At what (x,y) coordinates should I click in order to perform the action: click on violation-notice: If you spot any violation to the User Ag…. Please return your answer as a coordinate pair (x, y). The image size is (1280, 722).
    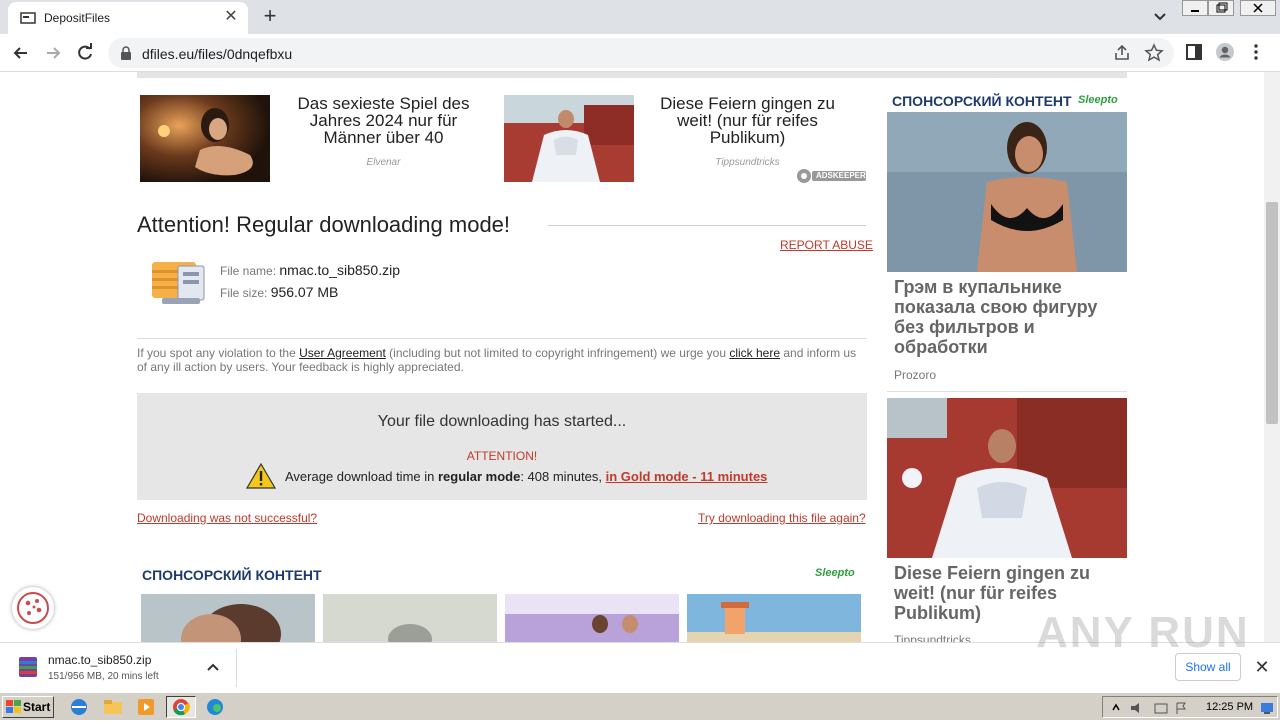
    Looking at the image, I should click on (502, 360).